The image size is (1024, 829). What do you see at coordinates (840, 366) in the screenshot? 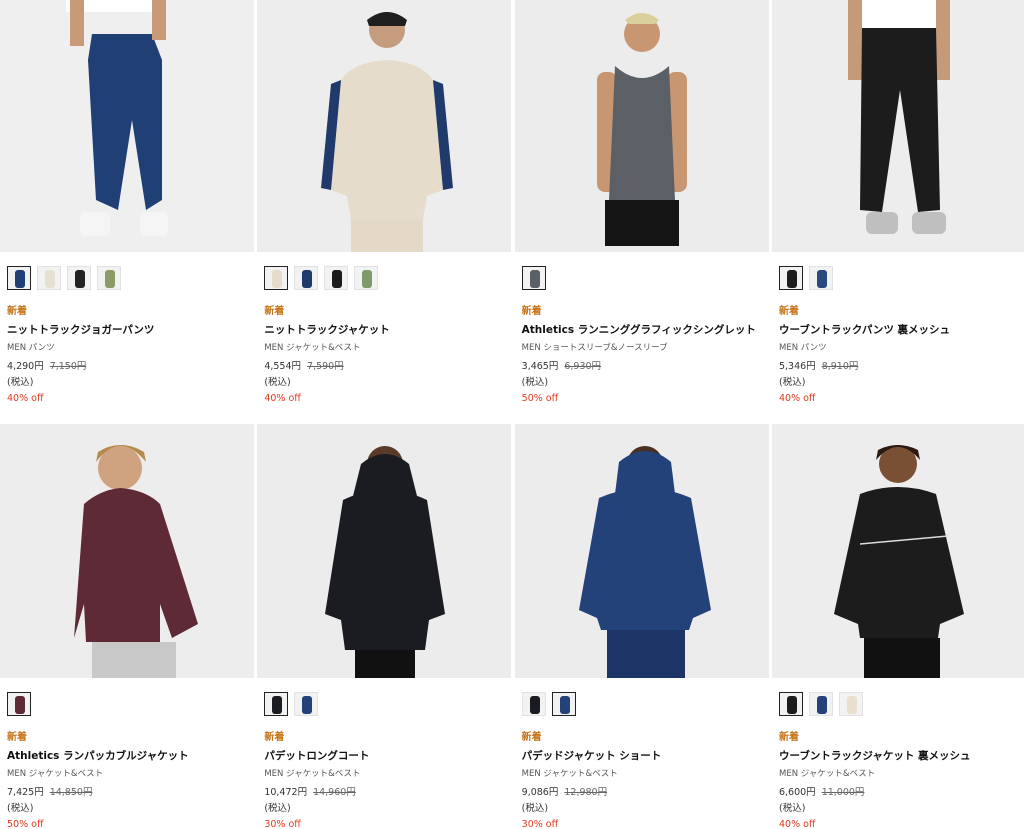
I see `original-price: 8,910円` at bounding box center [840, 366].